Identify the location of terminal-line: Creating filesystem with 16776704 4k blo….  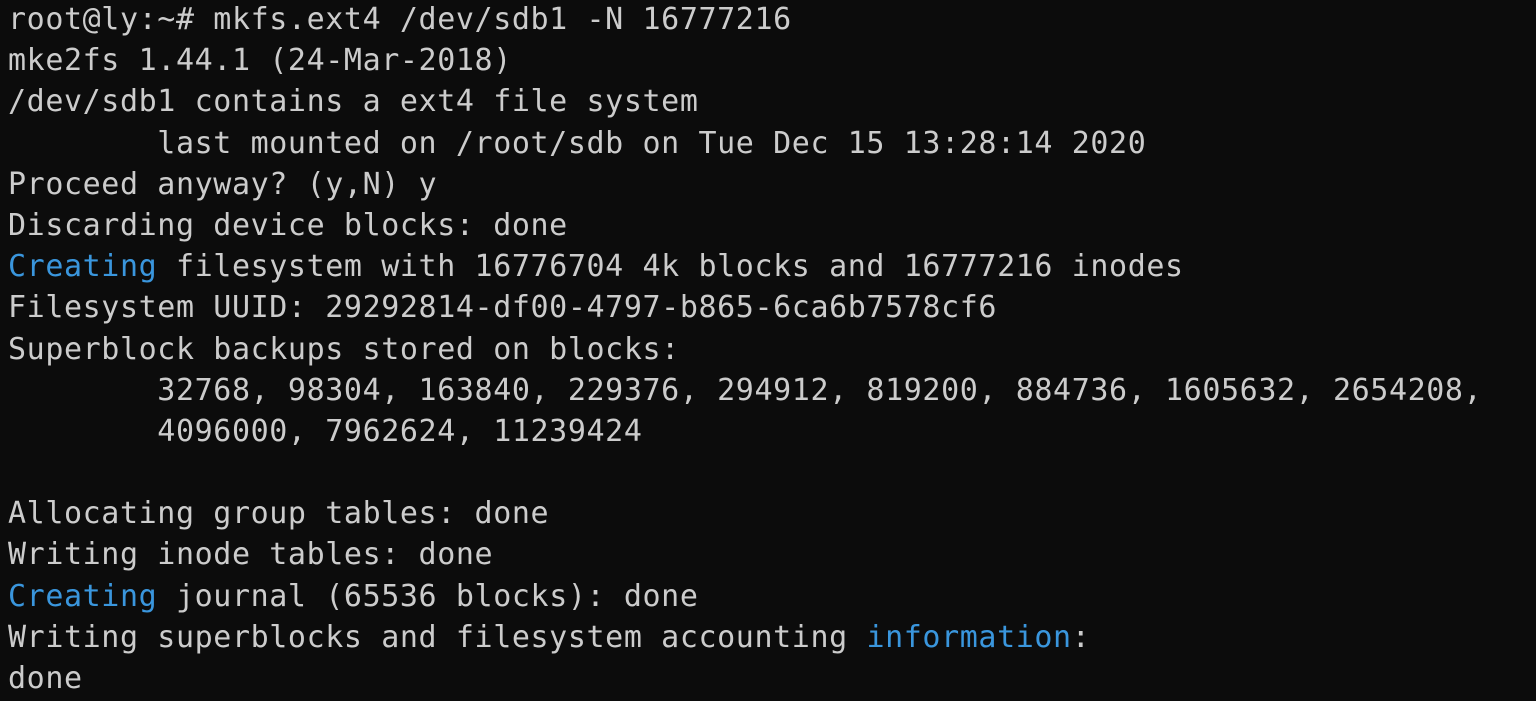
(596, 267).